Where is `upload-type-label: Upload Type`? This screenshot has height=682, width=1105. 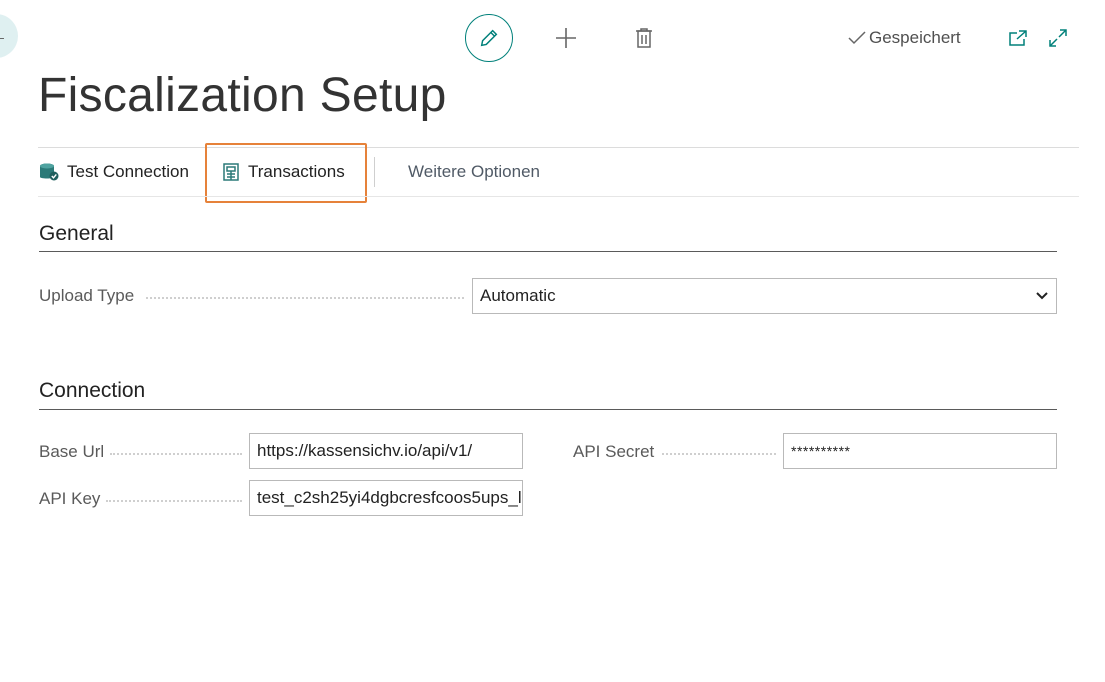 upload-type-label: Upload Type is located at coordinates (87, 295).